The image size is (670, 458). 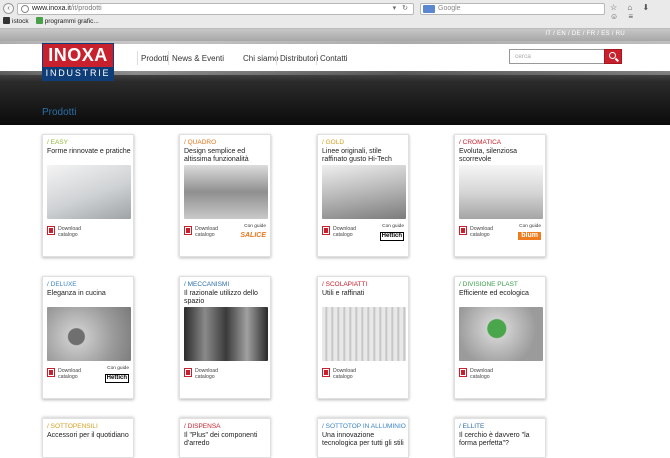 What do you see at coordinates (471, 426) in the screenshot?
I see `product-name: / ELLITE` at bounding box center [471, 426].